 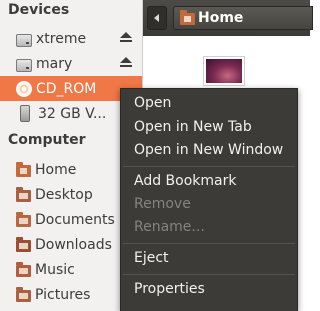 I want to click on sidebar-item-label: Home, so click(x=56, y=169).